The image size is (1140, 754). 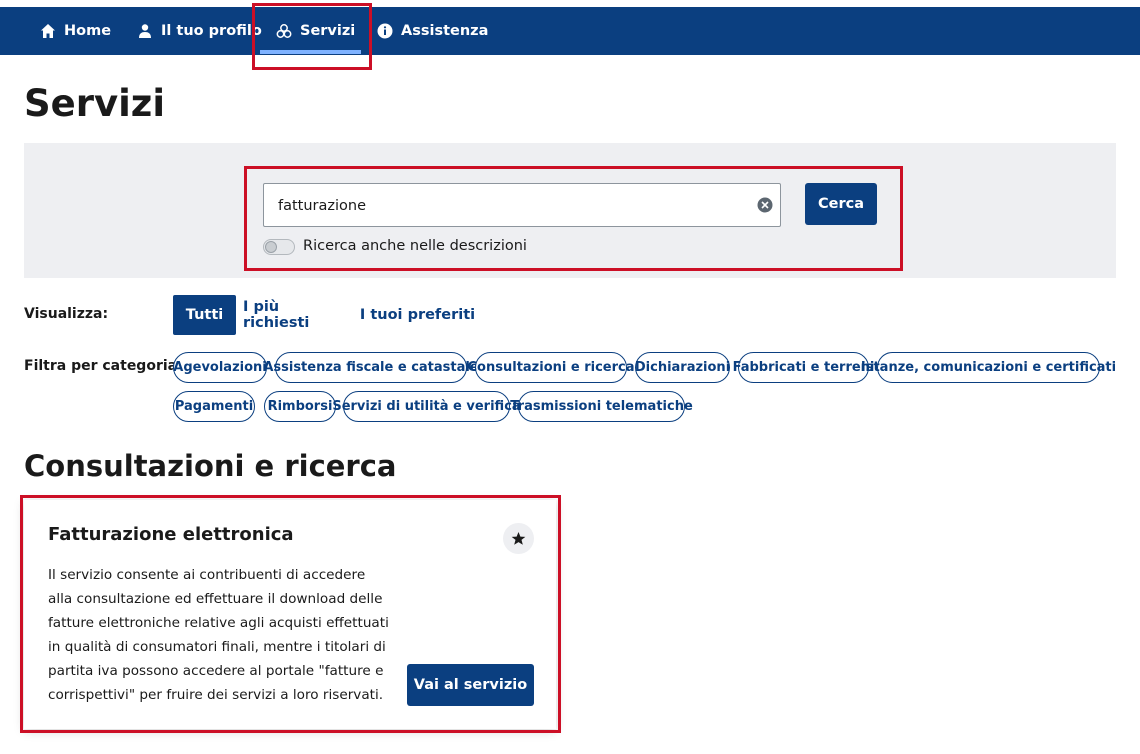 I want to click on nav-item-home: Home, so click(x=75, y=31).